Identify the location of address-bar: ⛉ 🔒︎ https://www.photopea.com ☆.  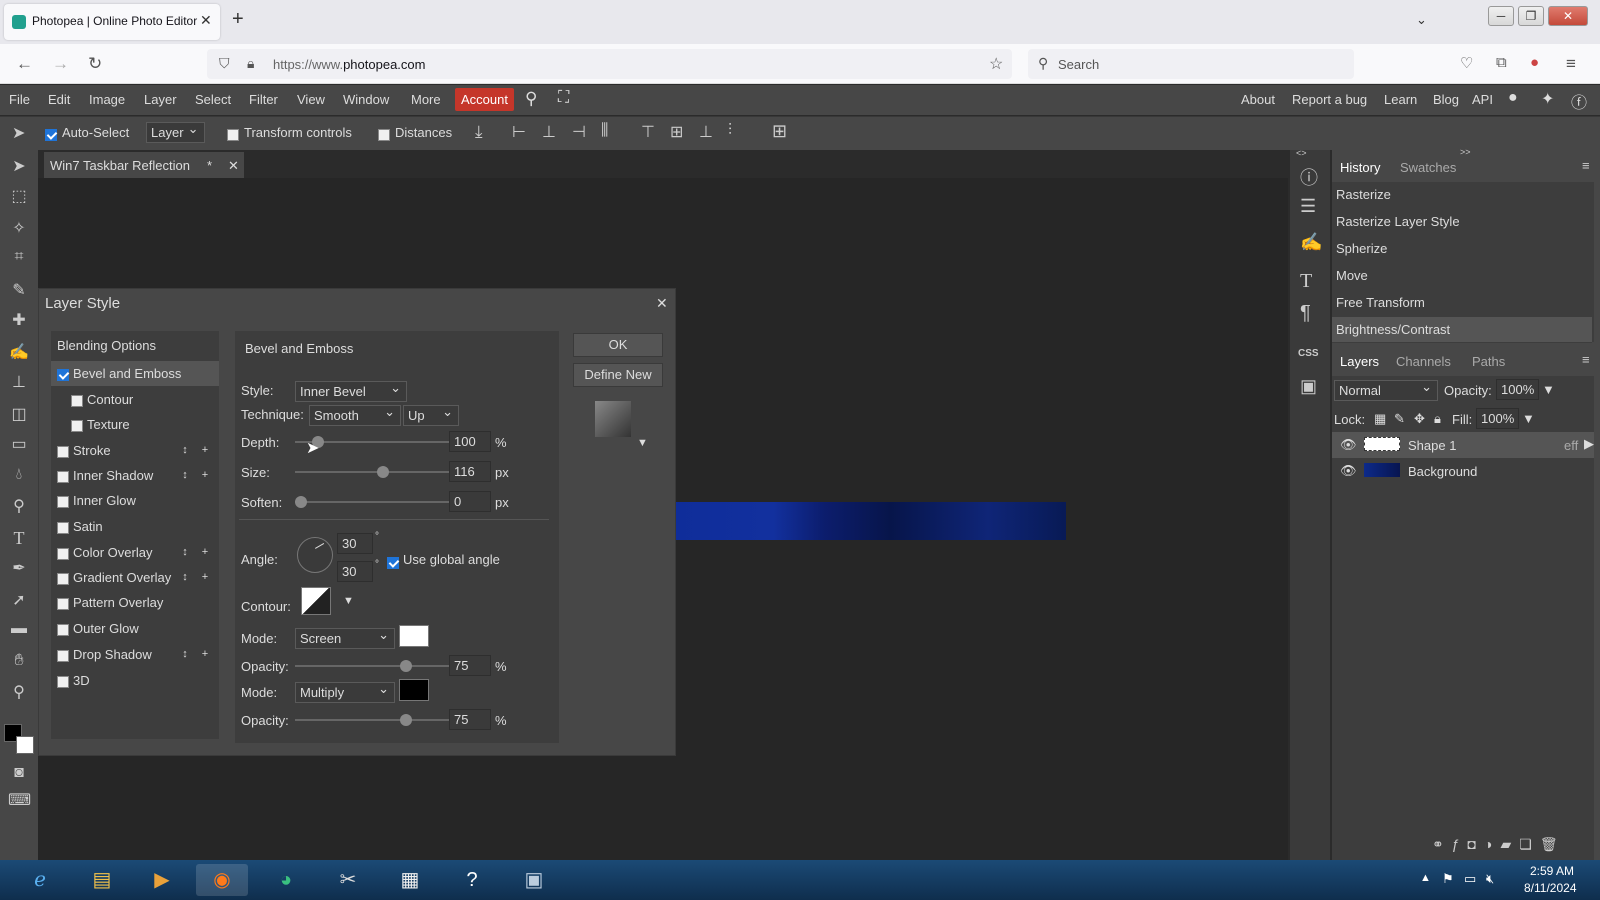
(609, 64).